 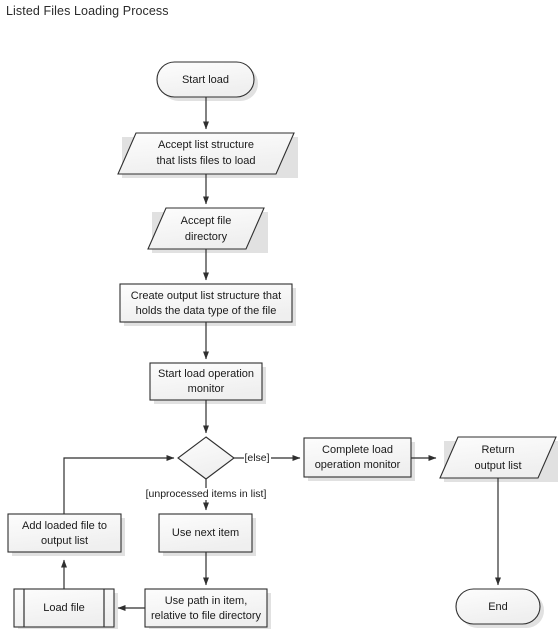 I want to click on node-start-load: Start load, so click(x=205, y=79).